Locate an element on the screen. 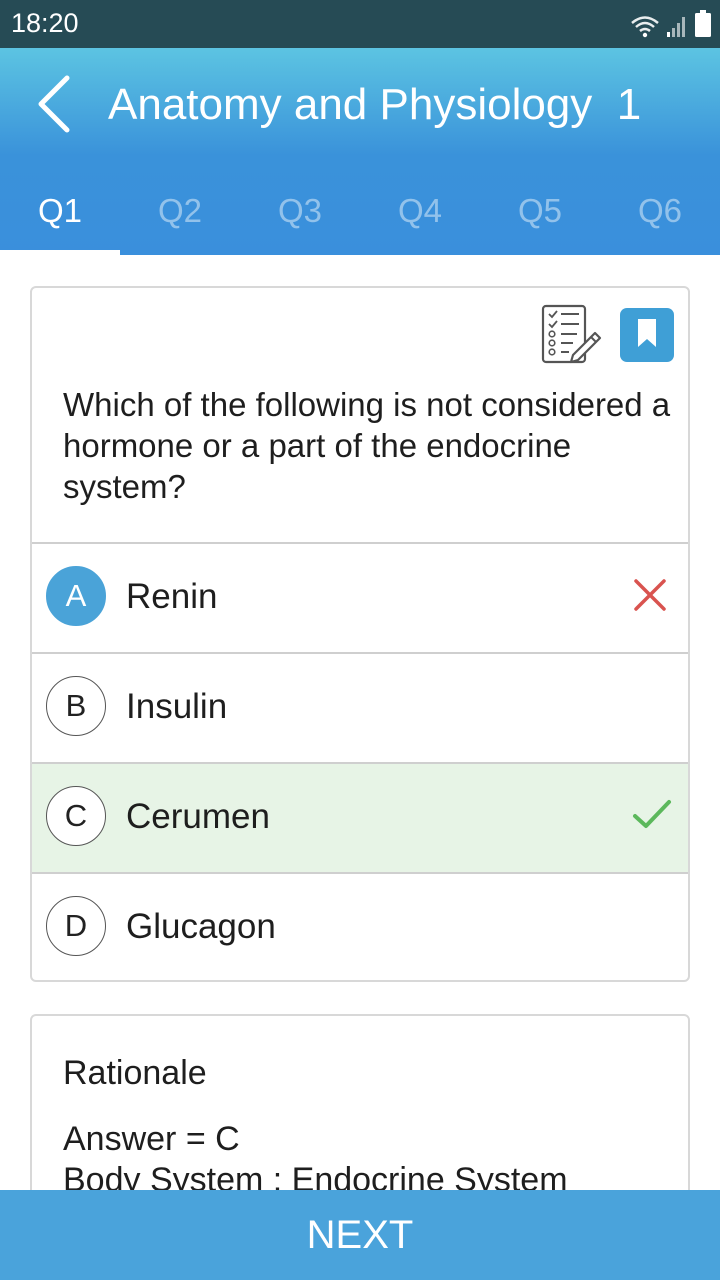  tab-q6: Q6 is located at coordinates (660, 208).